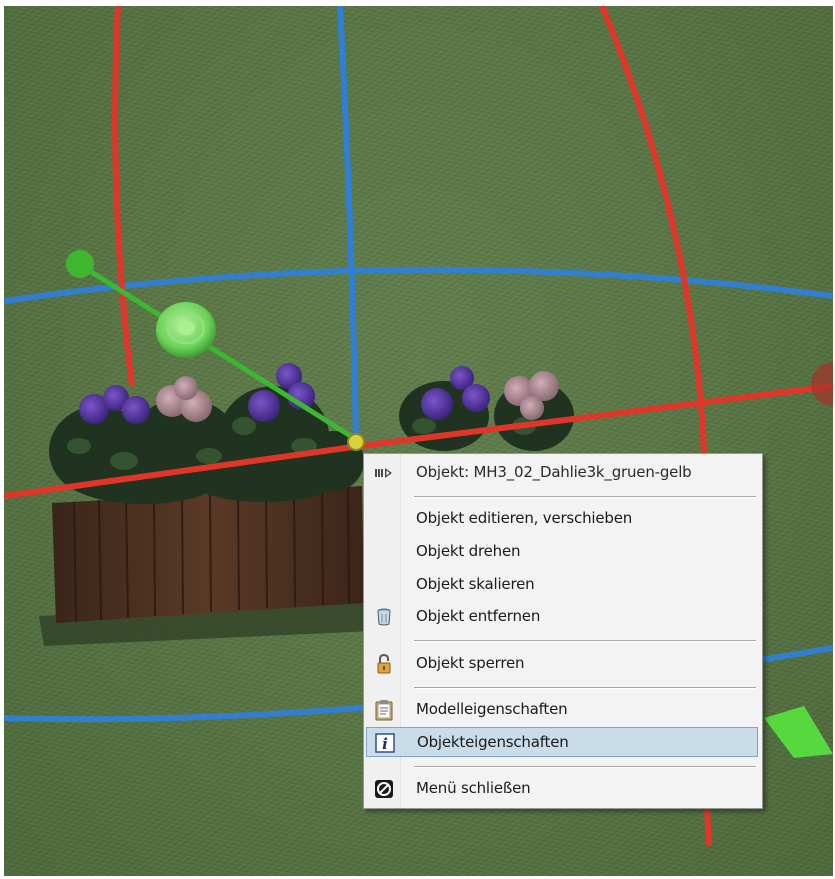 The width and height of the screenshot is (835, 879). I want to click on object-name-label: Objekt: MH3_02_Dahlie3k_gruen-gelb, so click(554, 472).